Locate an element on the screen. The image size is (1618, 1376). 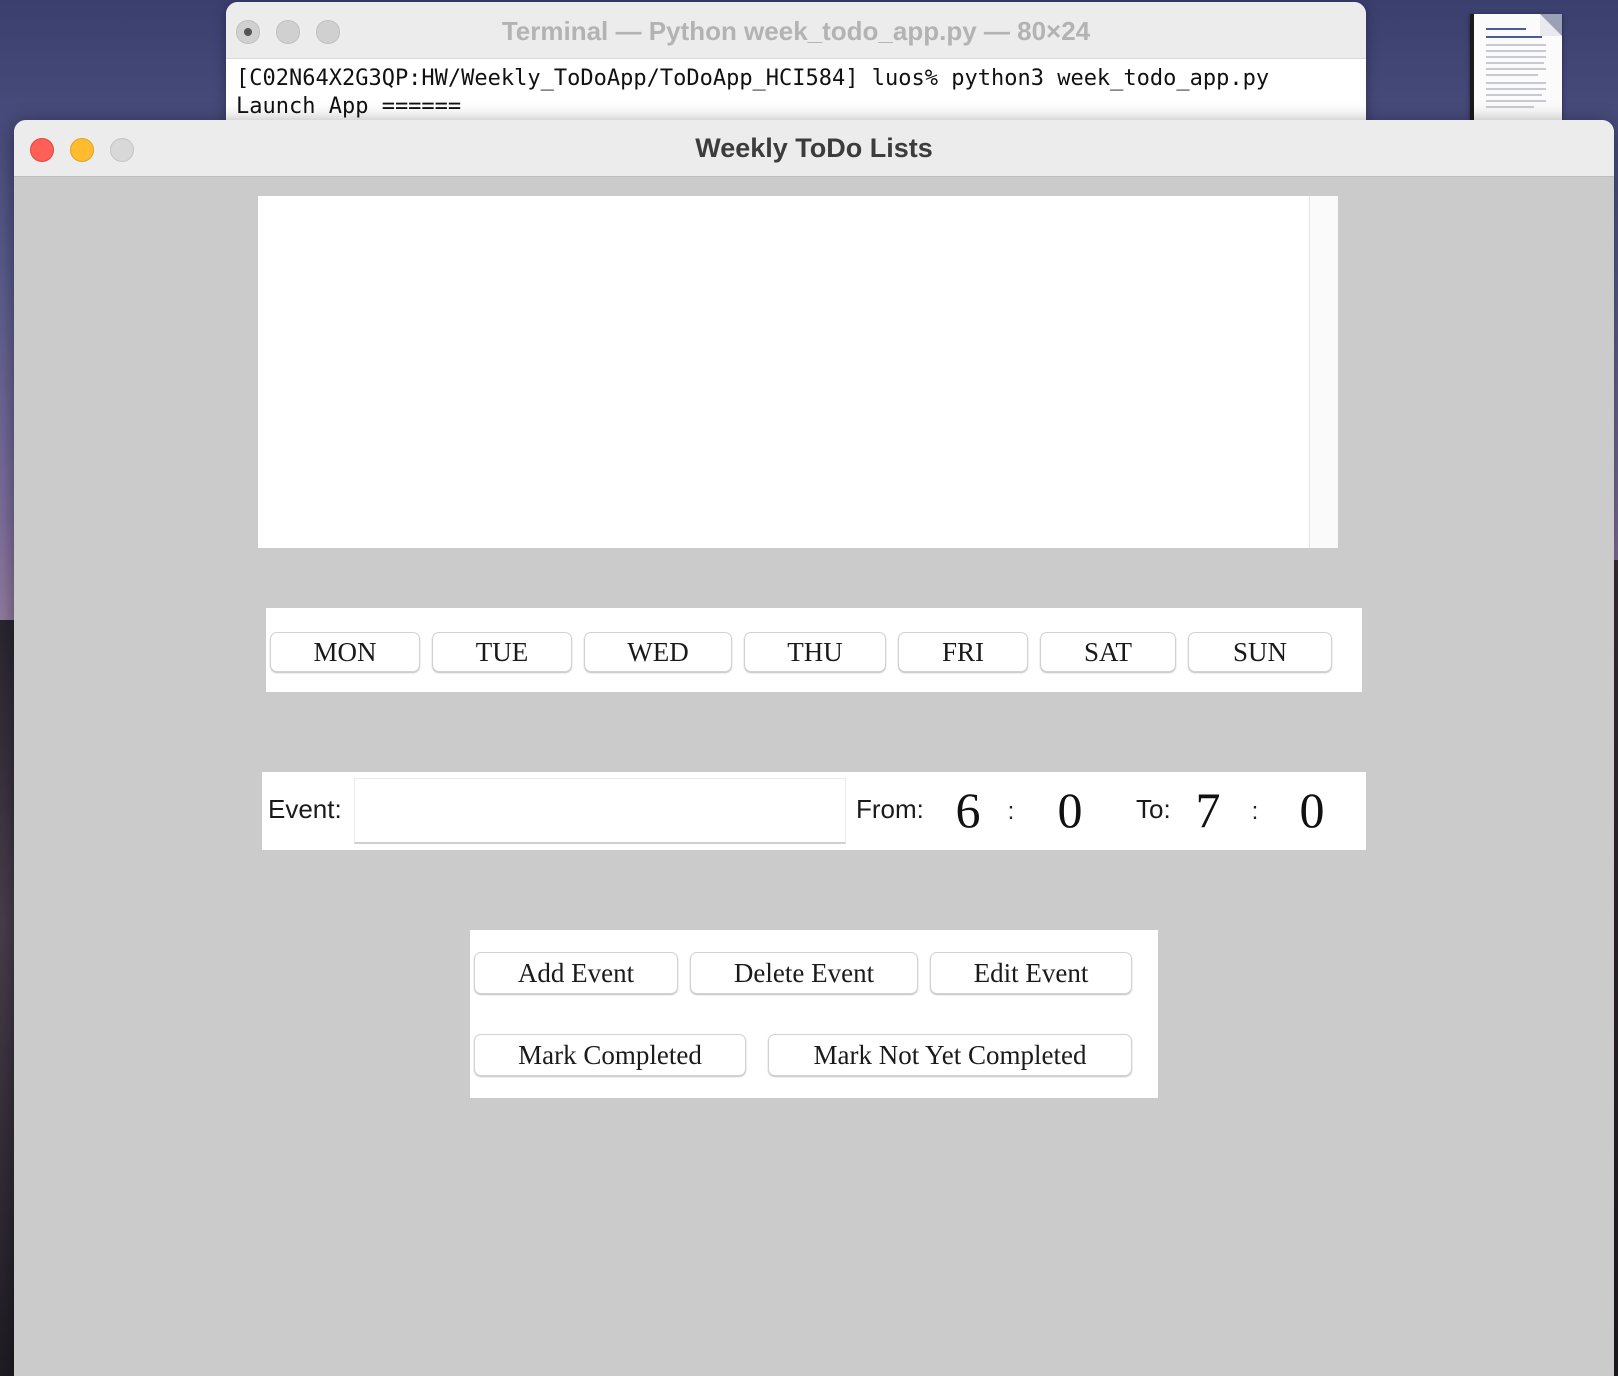
day-button-thu: THU is located at coordinates (815, 652).